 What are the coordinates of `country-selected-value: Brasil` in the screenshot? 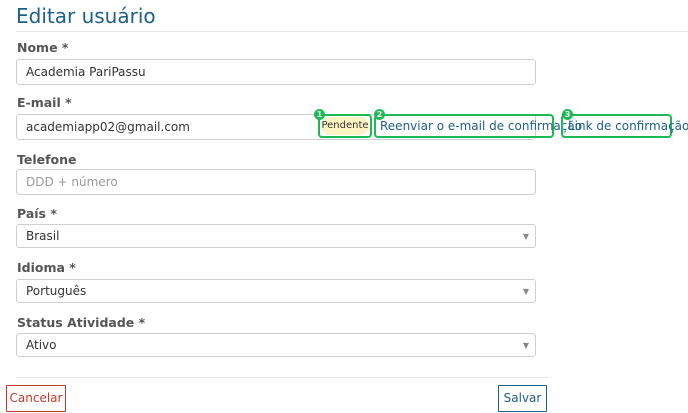 It's located at (43, 236).